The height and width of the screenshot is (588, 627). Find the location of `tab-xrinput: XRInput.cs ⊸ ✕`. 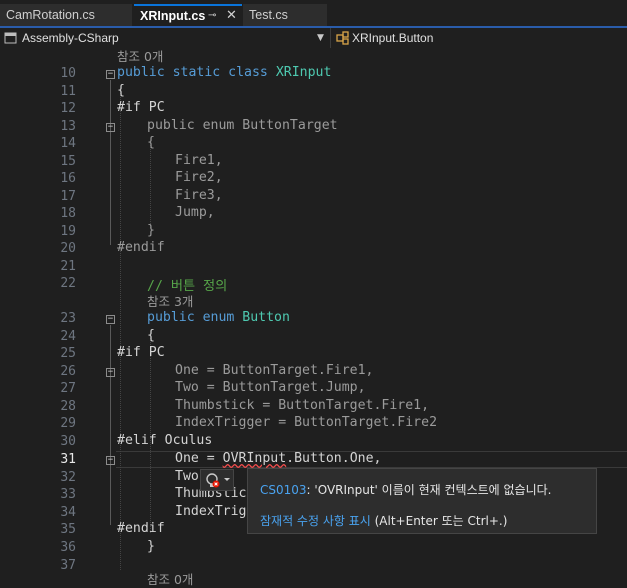

tab-xrinput: XRInput.cs ⊸ ✕ is located at coordinates (188, 15).